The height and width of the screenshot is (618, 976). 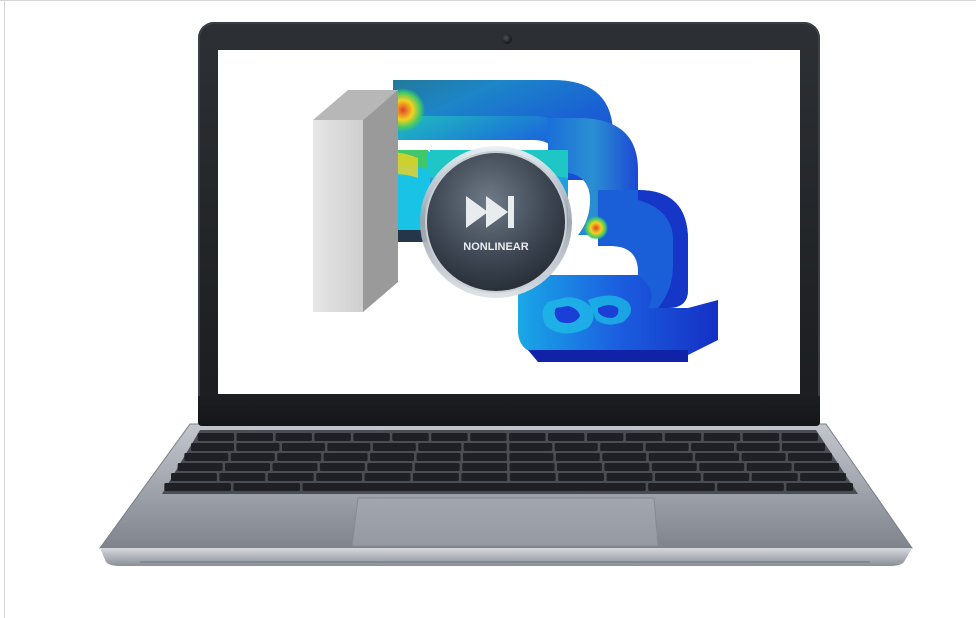 I want to click on nonlinear-badge: NONLINEAR, so click(x=496, y=222).